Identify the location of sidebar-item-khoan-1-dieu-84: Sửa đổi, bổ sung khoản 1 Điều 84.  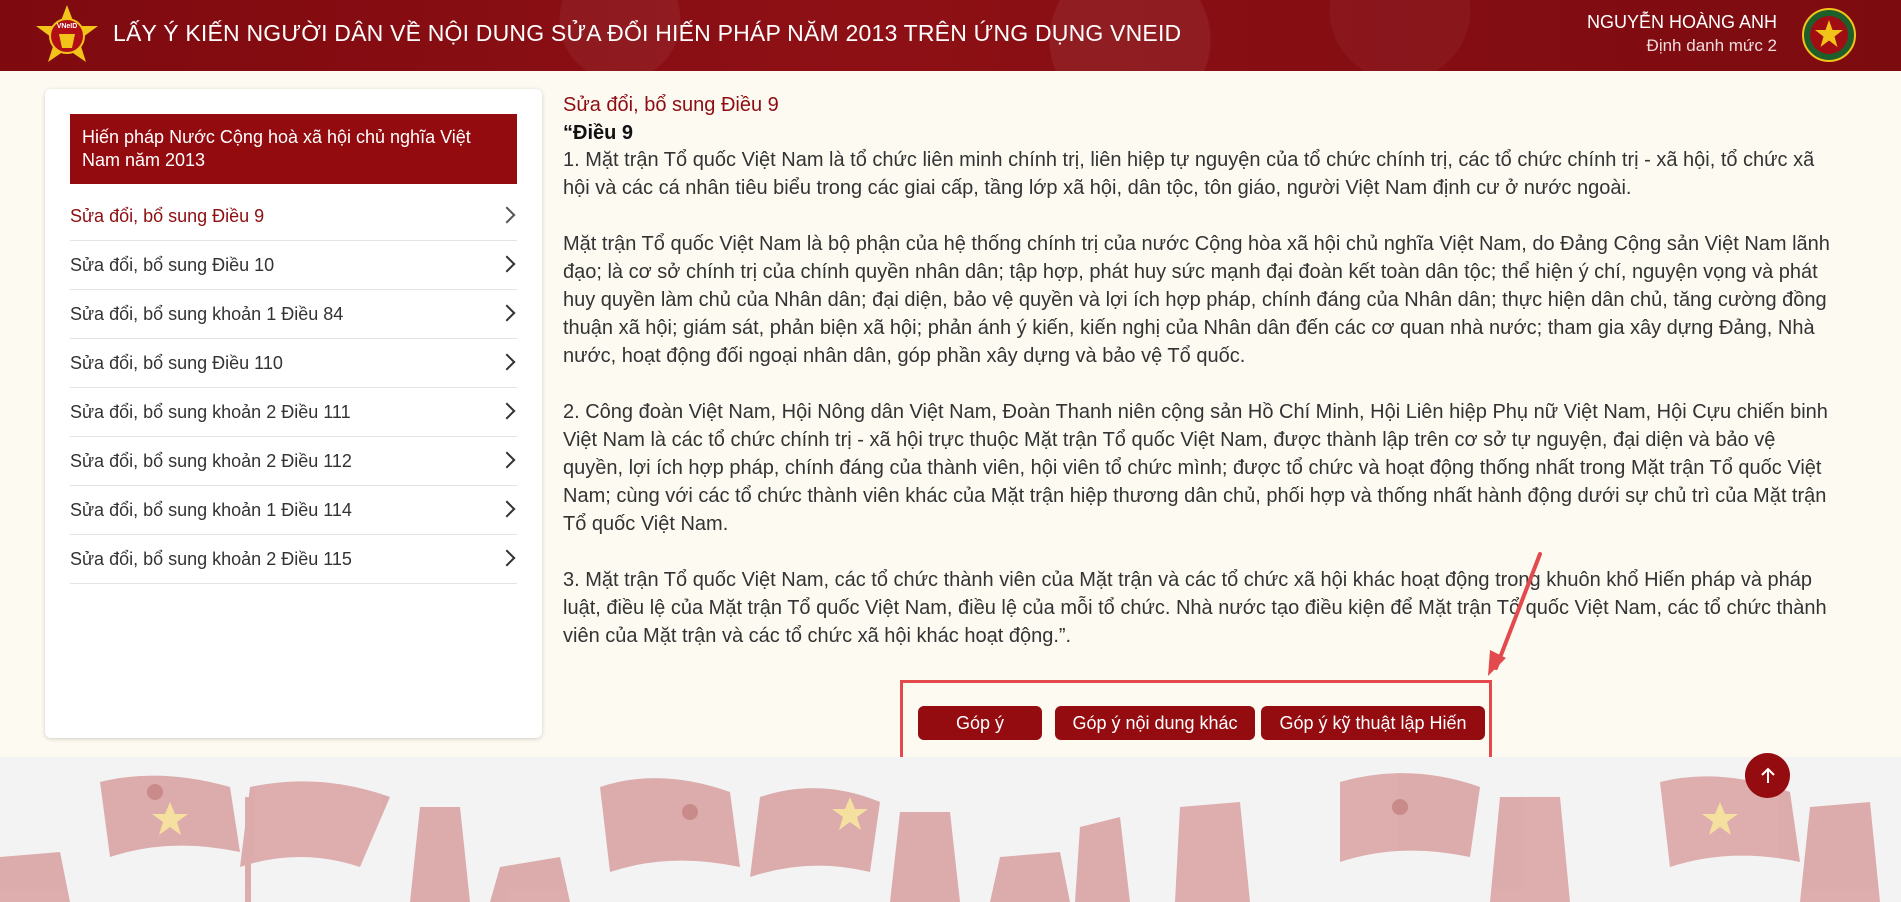
(293, 314).